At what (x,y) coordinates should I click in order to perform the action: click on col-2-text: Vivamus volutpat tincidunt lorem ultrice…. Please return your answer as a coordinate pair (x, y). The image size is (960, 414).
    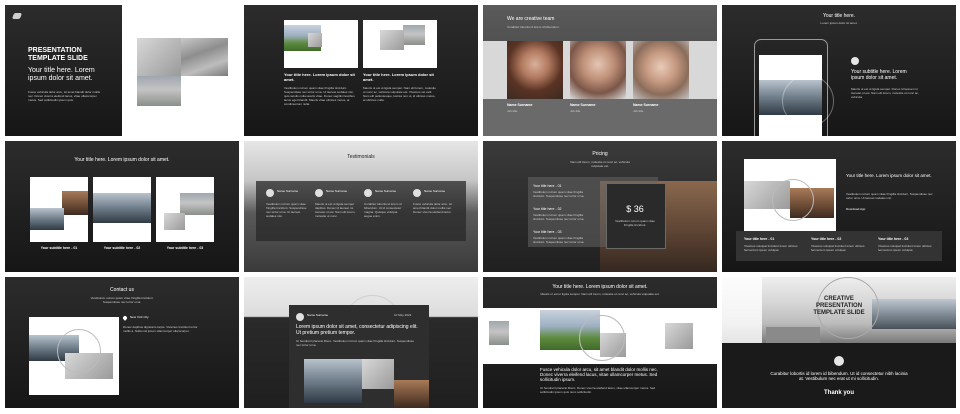
    Looking at the image, I should click on (838, 248).